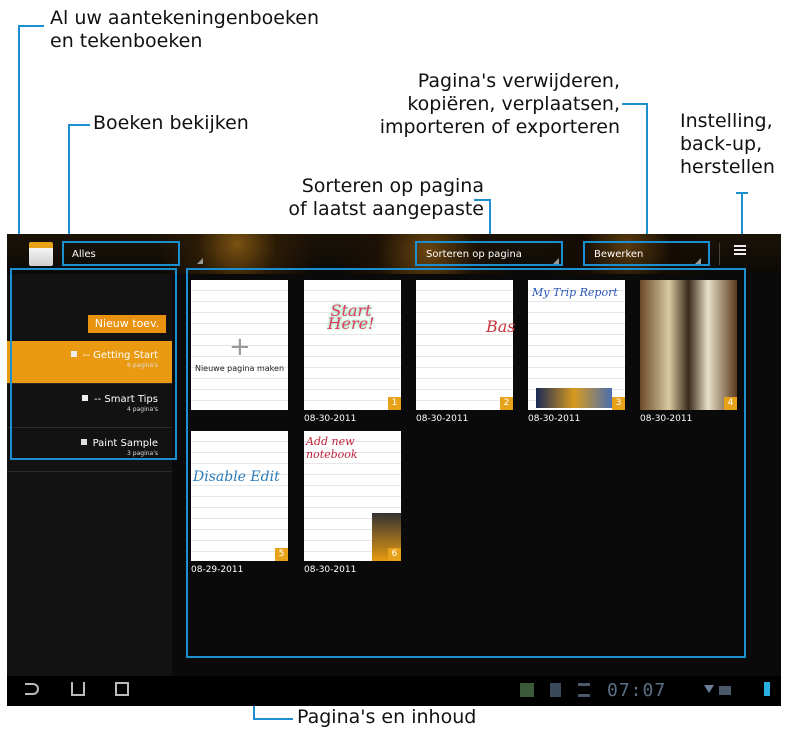 The height and width of the screenshot is (739, 788). I want to click on leader-settings-v, so click(742, 216).